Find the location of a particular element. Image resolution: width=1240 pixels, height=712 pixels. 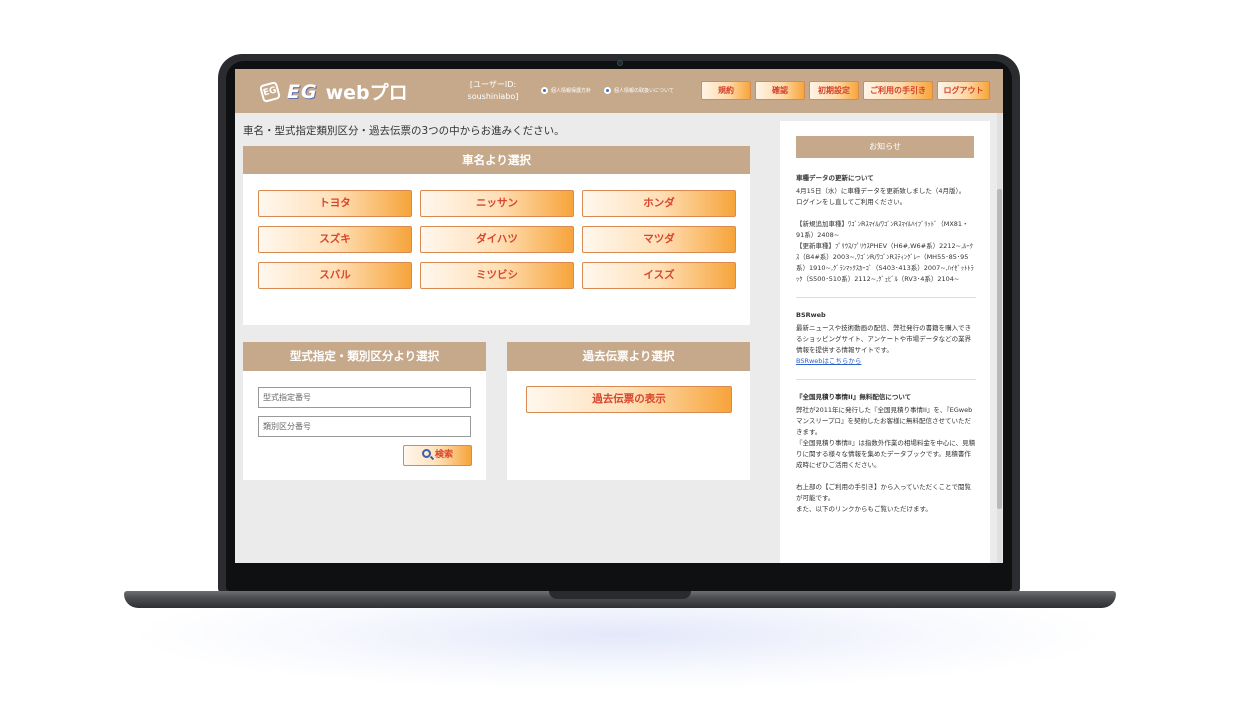

type-panel-title: 型式指定・類別区分より選択 is located at coordinates (364, 356).